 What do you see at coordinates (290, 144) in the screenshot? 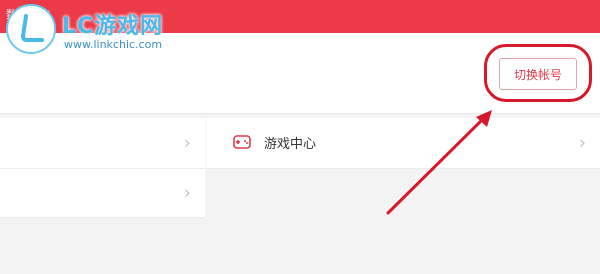
I see `game-center-label: 游戏中心` at bounding box center [290, 144].